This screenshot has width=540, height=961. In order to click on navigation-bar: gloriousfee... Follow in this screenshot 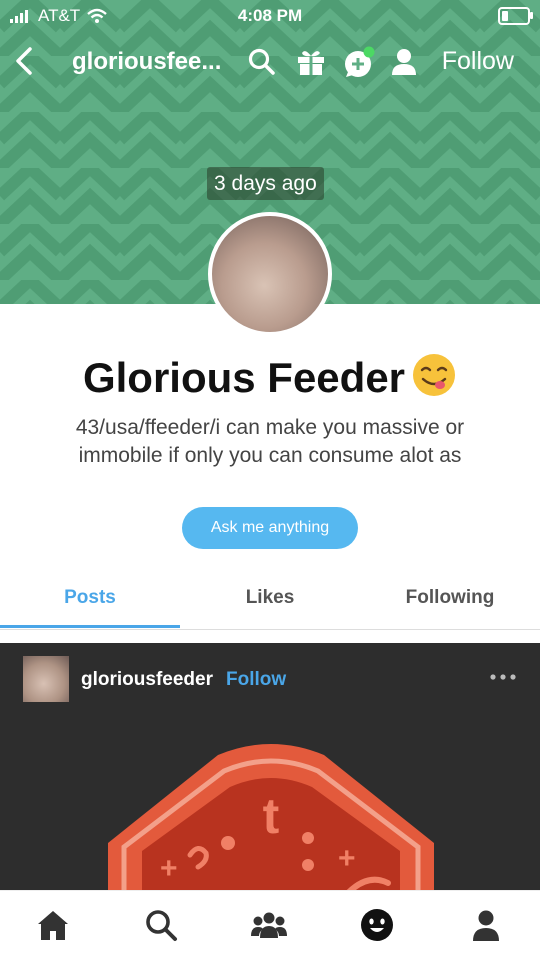, I will do `click(270, 61)`.